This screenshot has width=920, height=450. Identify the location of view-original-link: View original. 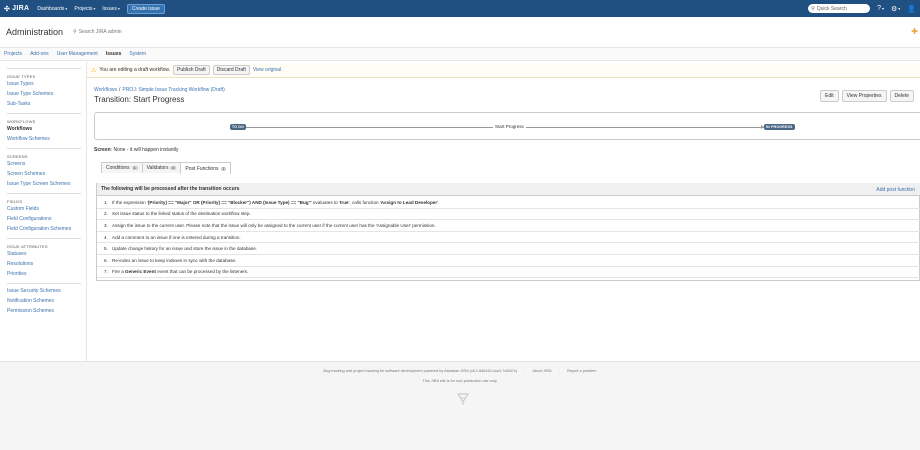
(267, 70).